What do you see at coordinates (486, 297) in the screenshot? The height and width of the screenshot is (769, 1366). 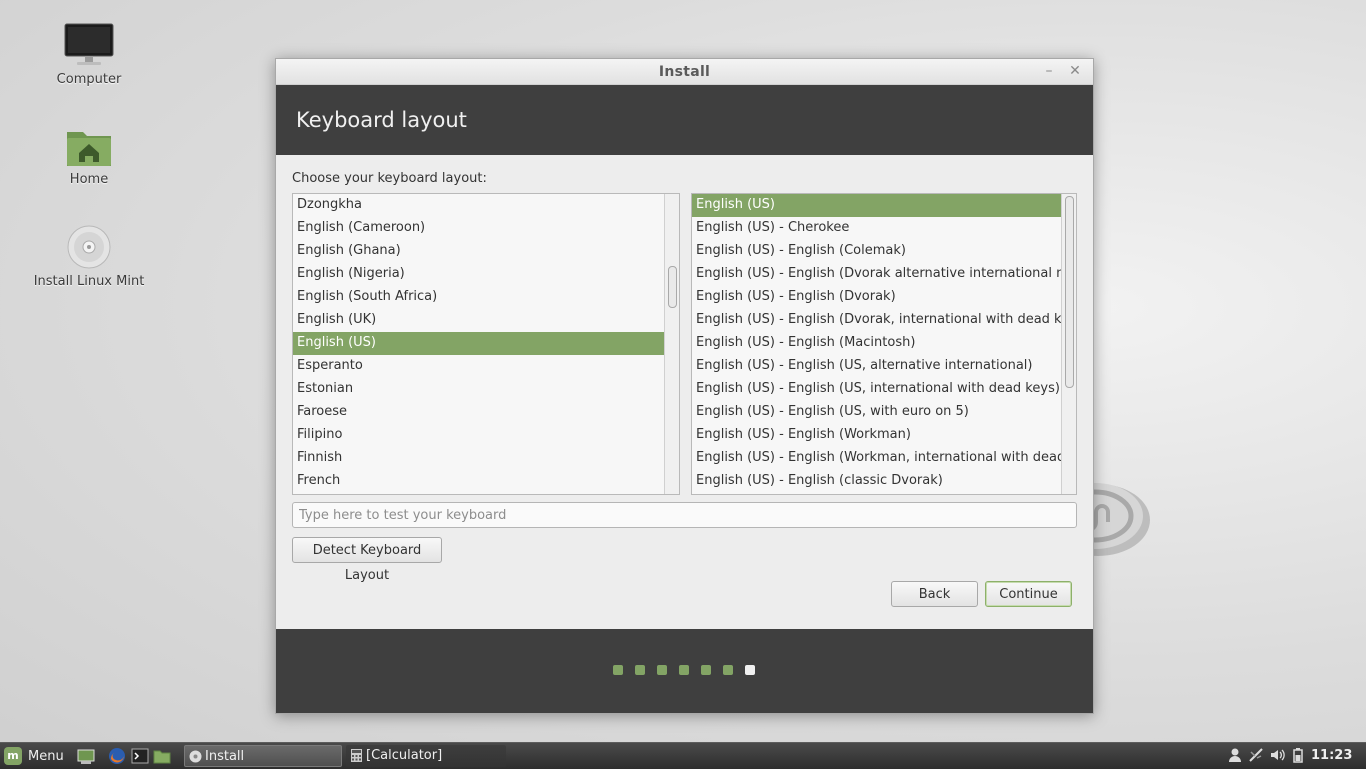 I see `list-item: English (South Africa)` at bounding box center [486, 297].